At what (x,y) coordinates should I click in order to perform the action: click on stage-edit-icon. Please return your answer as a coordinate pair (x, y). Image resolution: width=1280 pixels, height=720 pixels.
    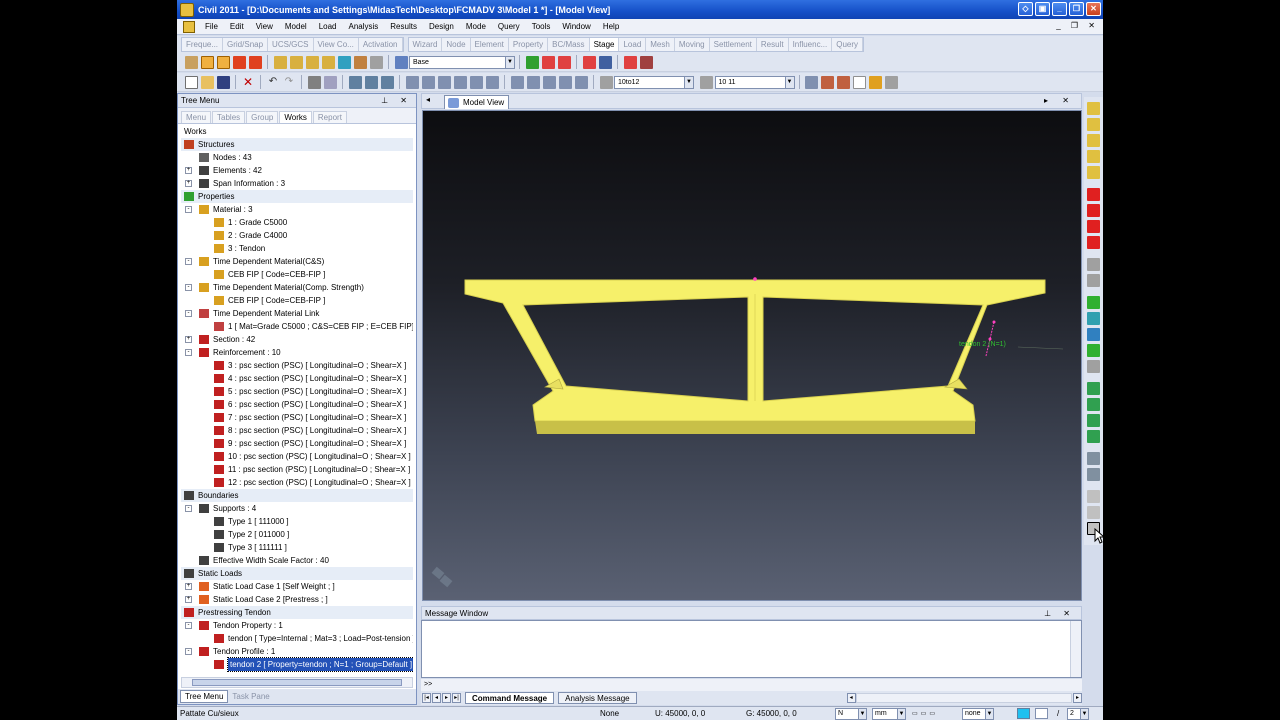
    Looking at the image, I should click on (630, 62).